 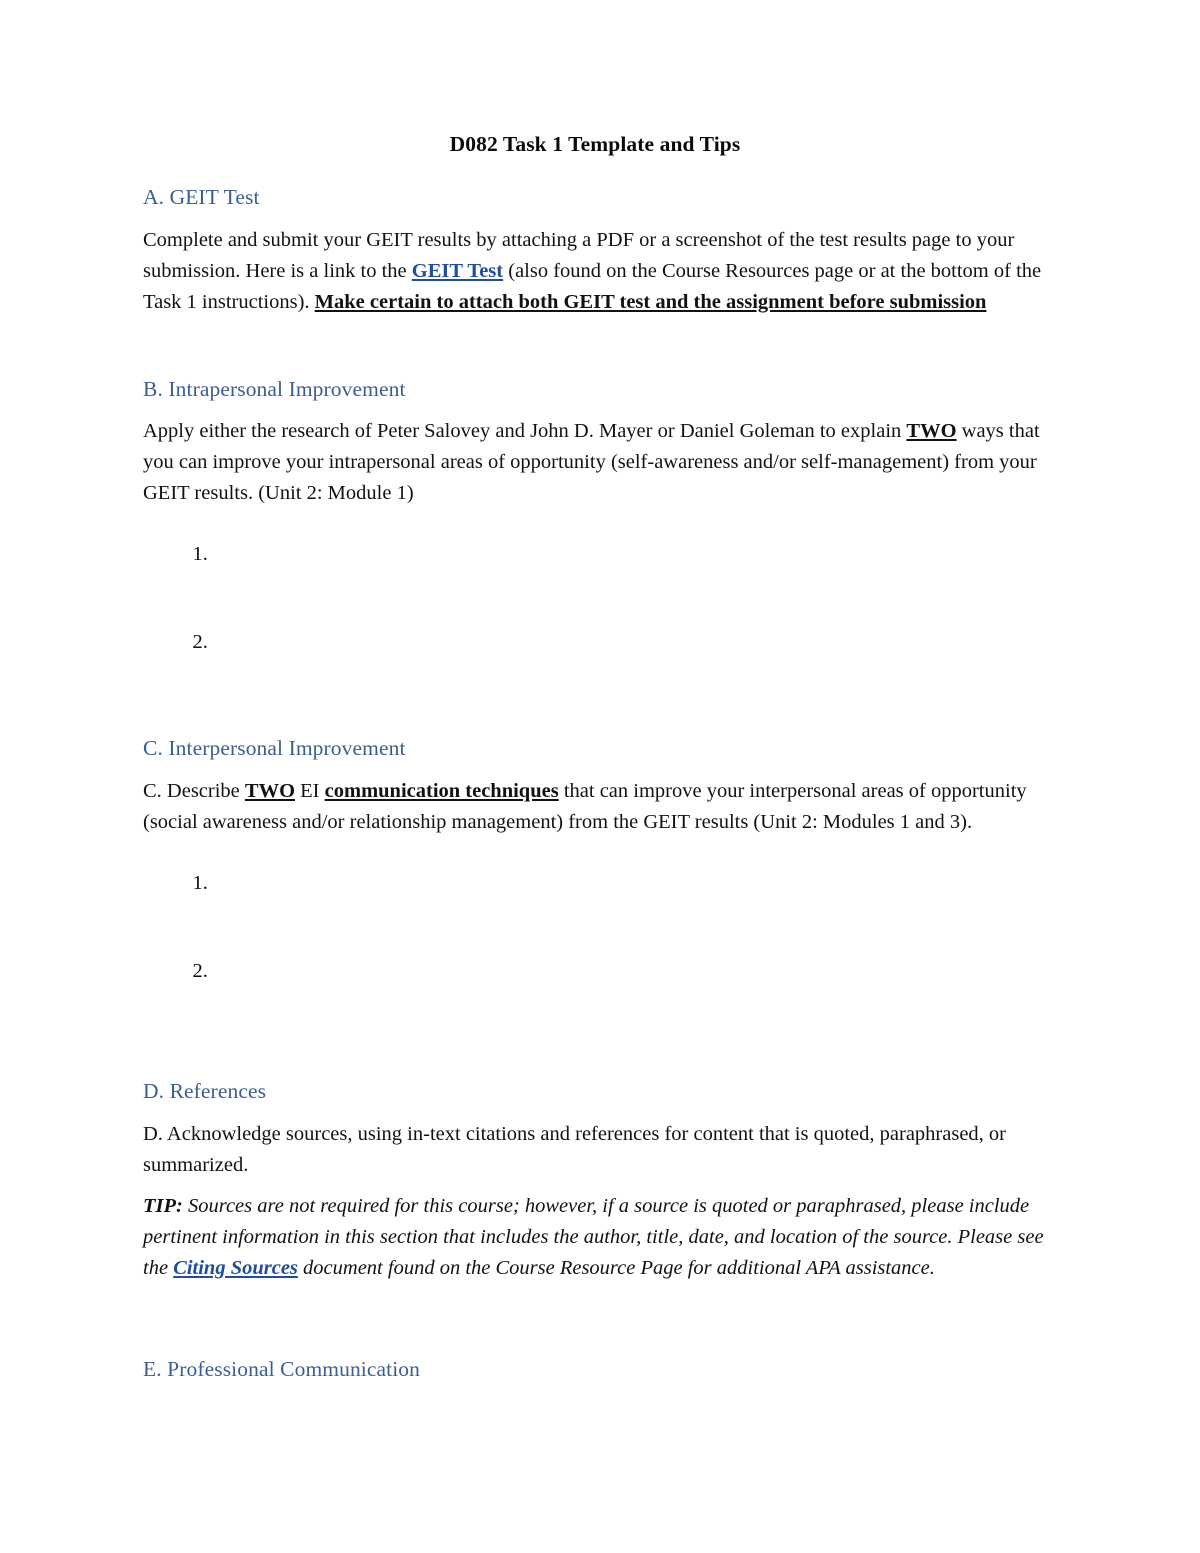 I want to click on section-heading-a: A. GEIT Test, so click(x=201, y=196).